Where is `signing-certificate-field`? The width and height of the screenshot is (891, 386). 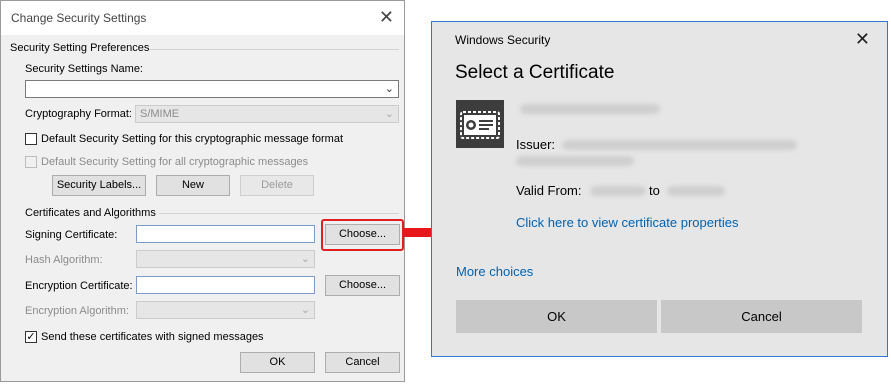
signing-certificate-field is located at coordinates (225, 234).